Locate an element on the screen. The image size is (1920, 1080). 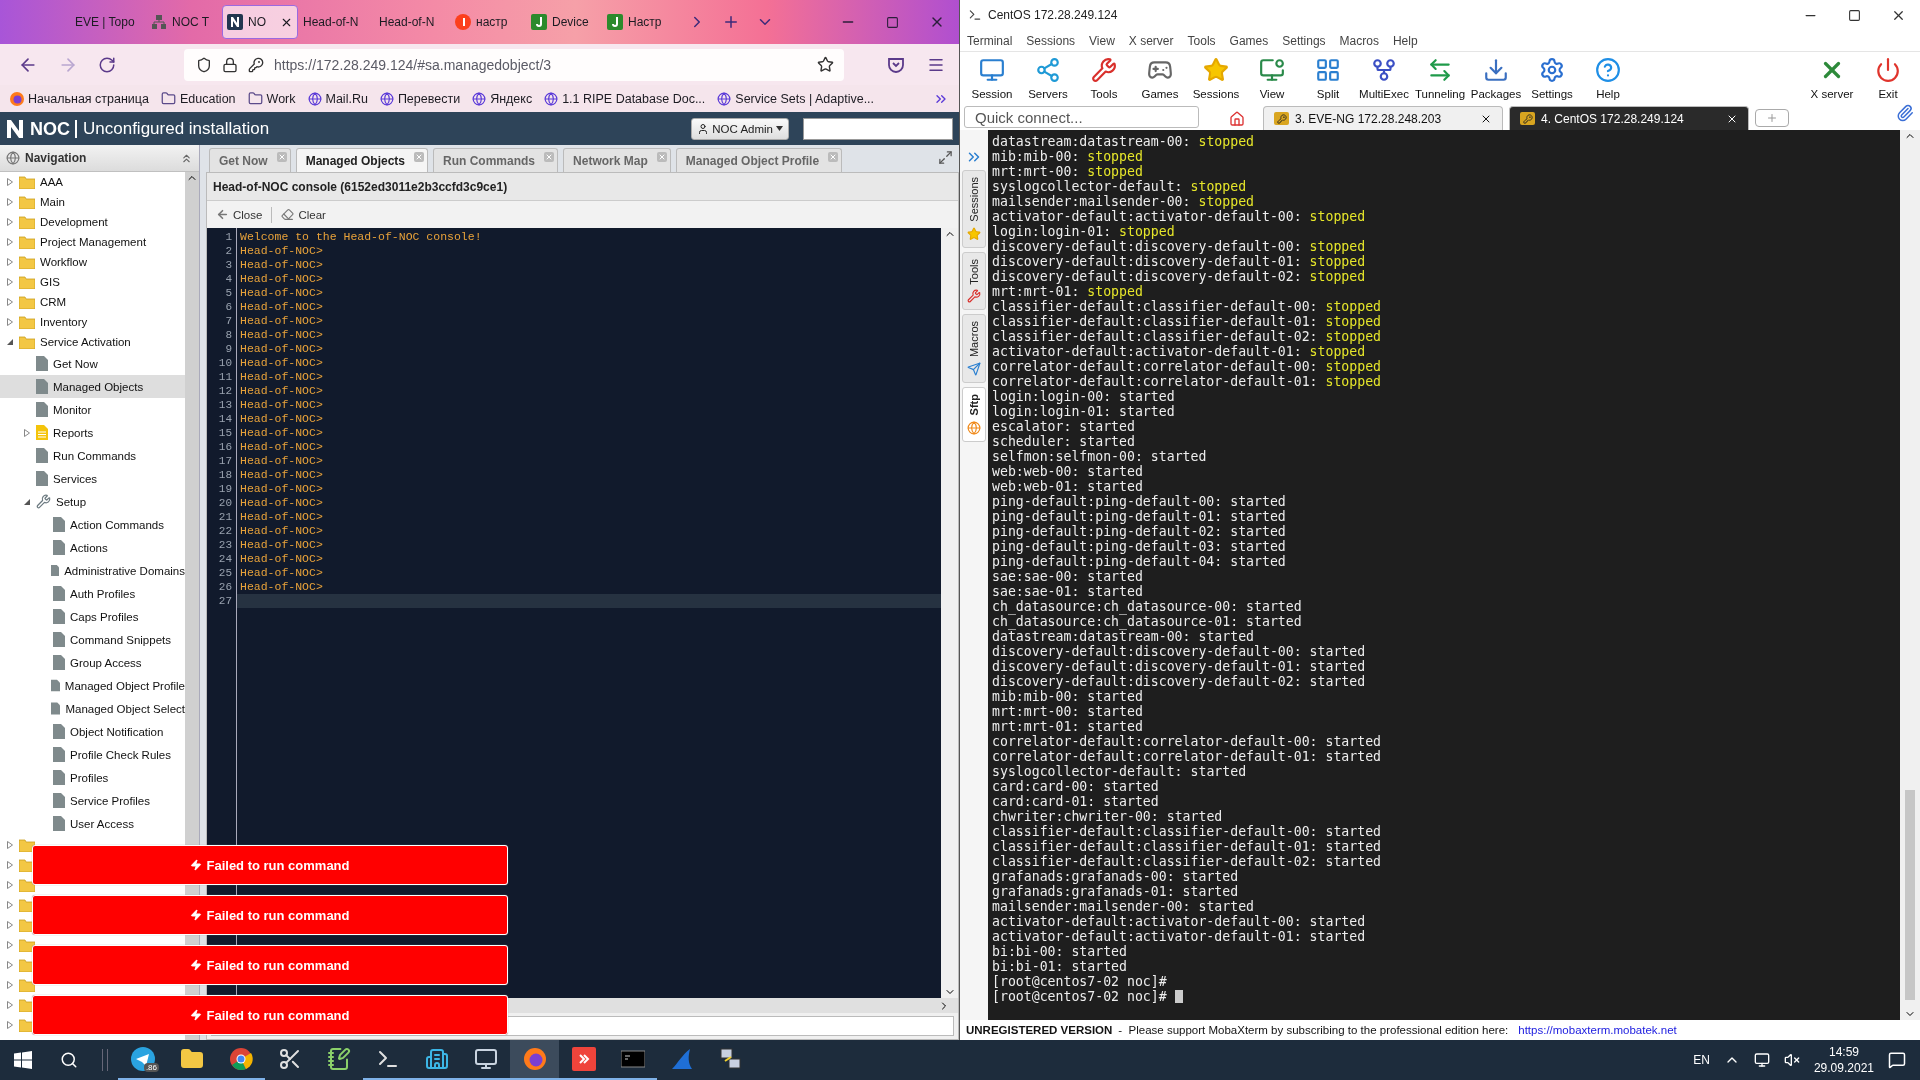
toolbar-button: Help is located at coordinates (1608, 78).